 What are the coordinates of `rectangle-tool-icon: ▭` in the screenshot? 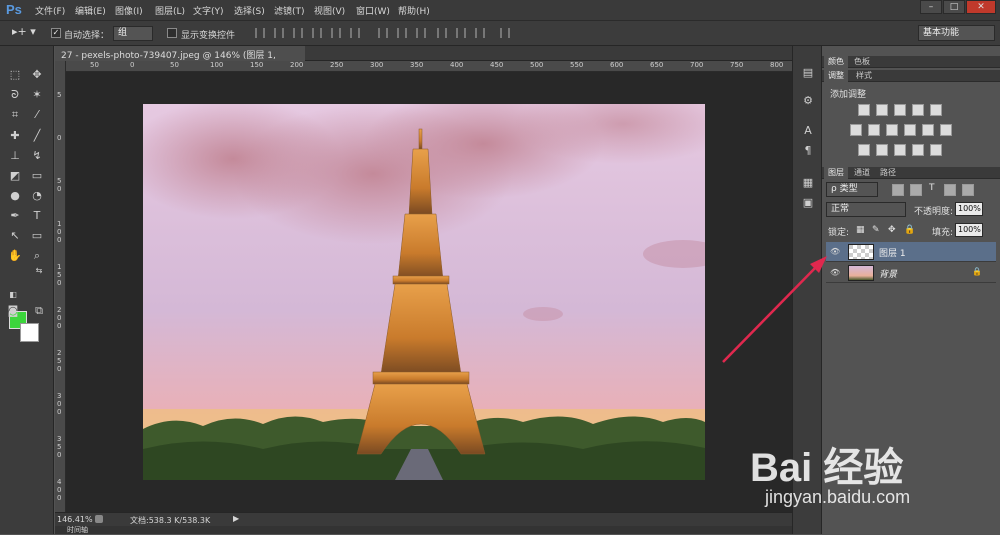 It's located at (37, 236).